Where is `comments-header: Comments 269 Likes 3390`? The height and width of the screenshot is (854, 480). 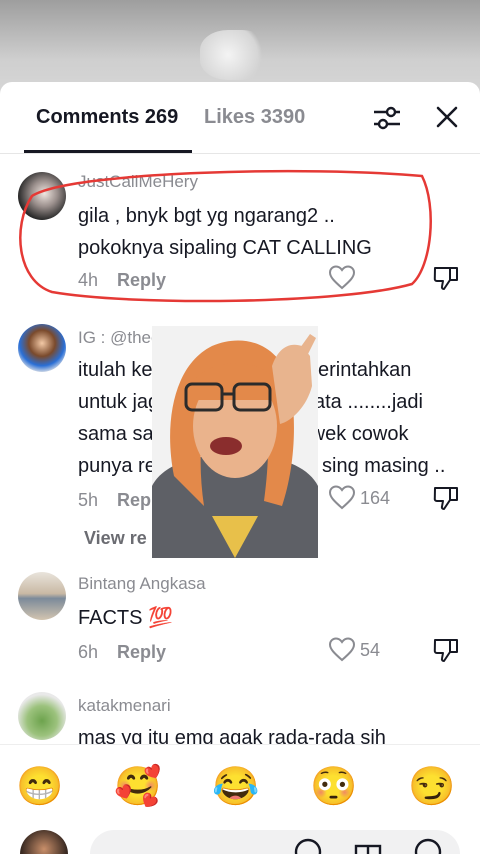
comments-header: Comments 269 Likes 3390 is located at coordinates (240, 118).